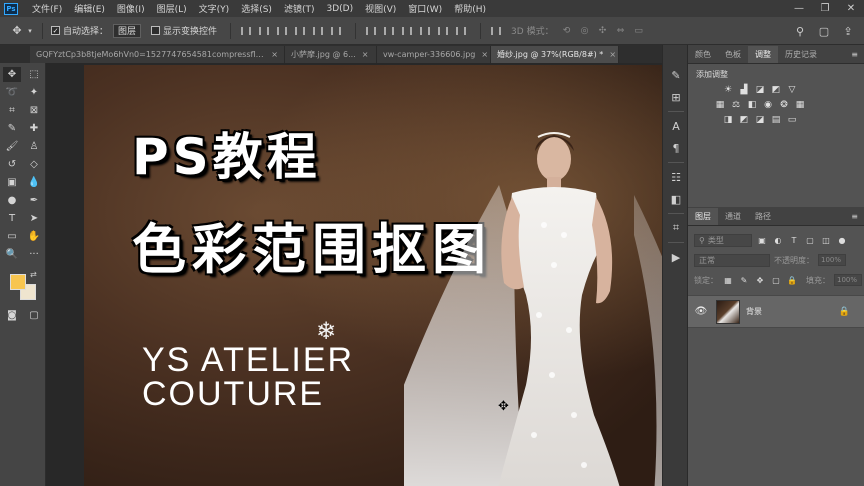  I want to click on tab-color: 颜色, so click(703, 54).